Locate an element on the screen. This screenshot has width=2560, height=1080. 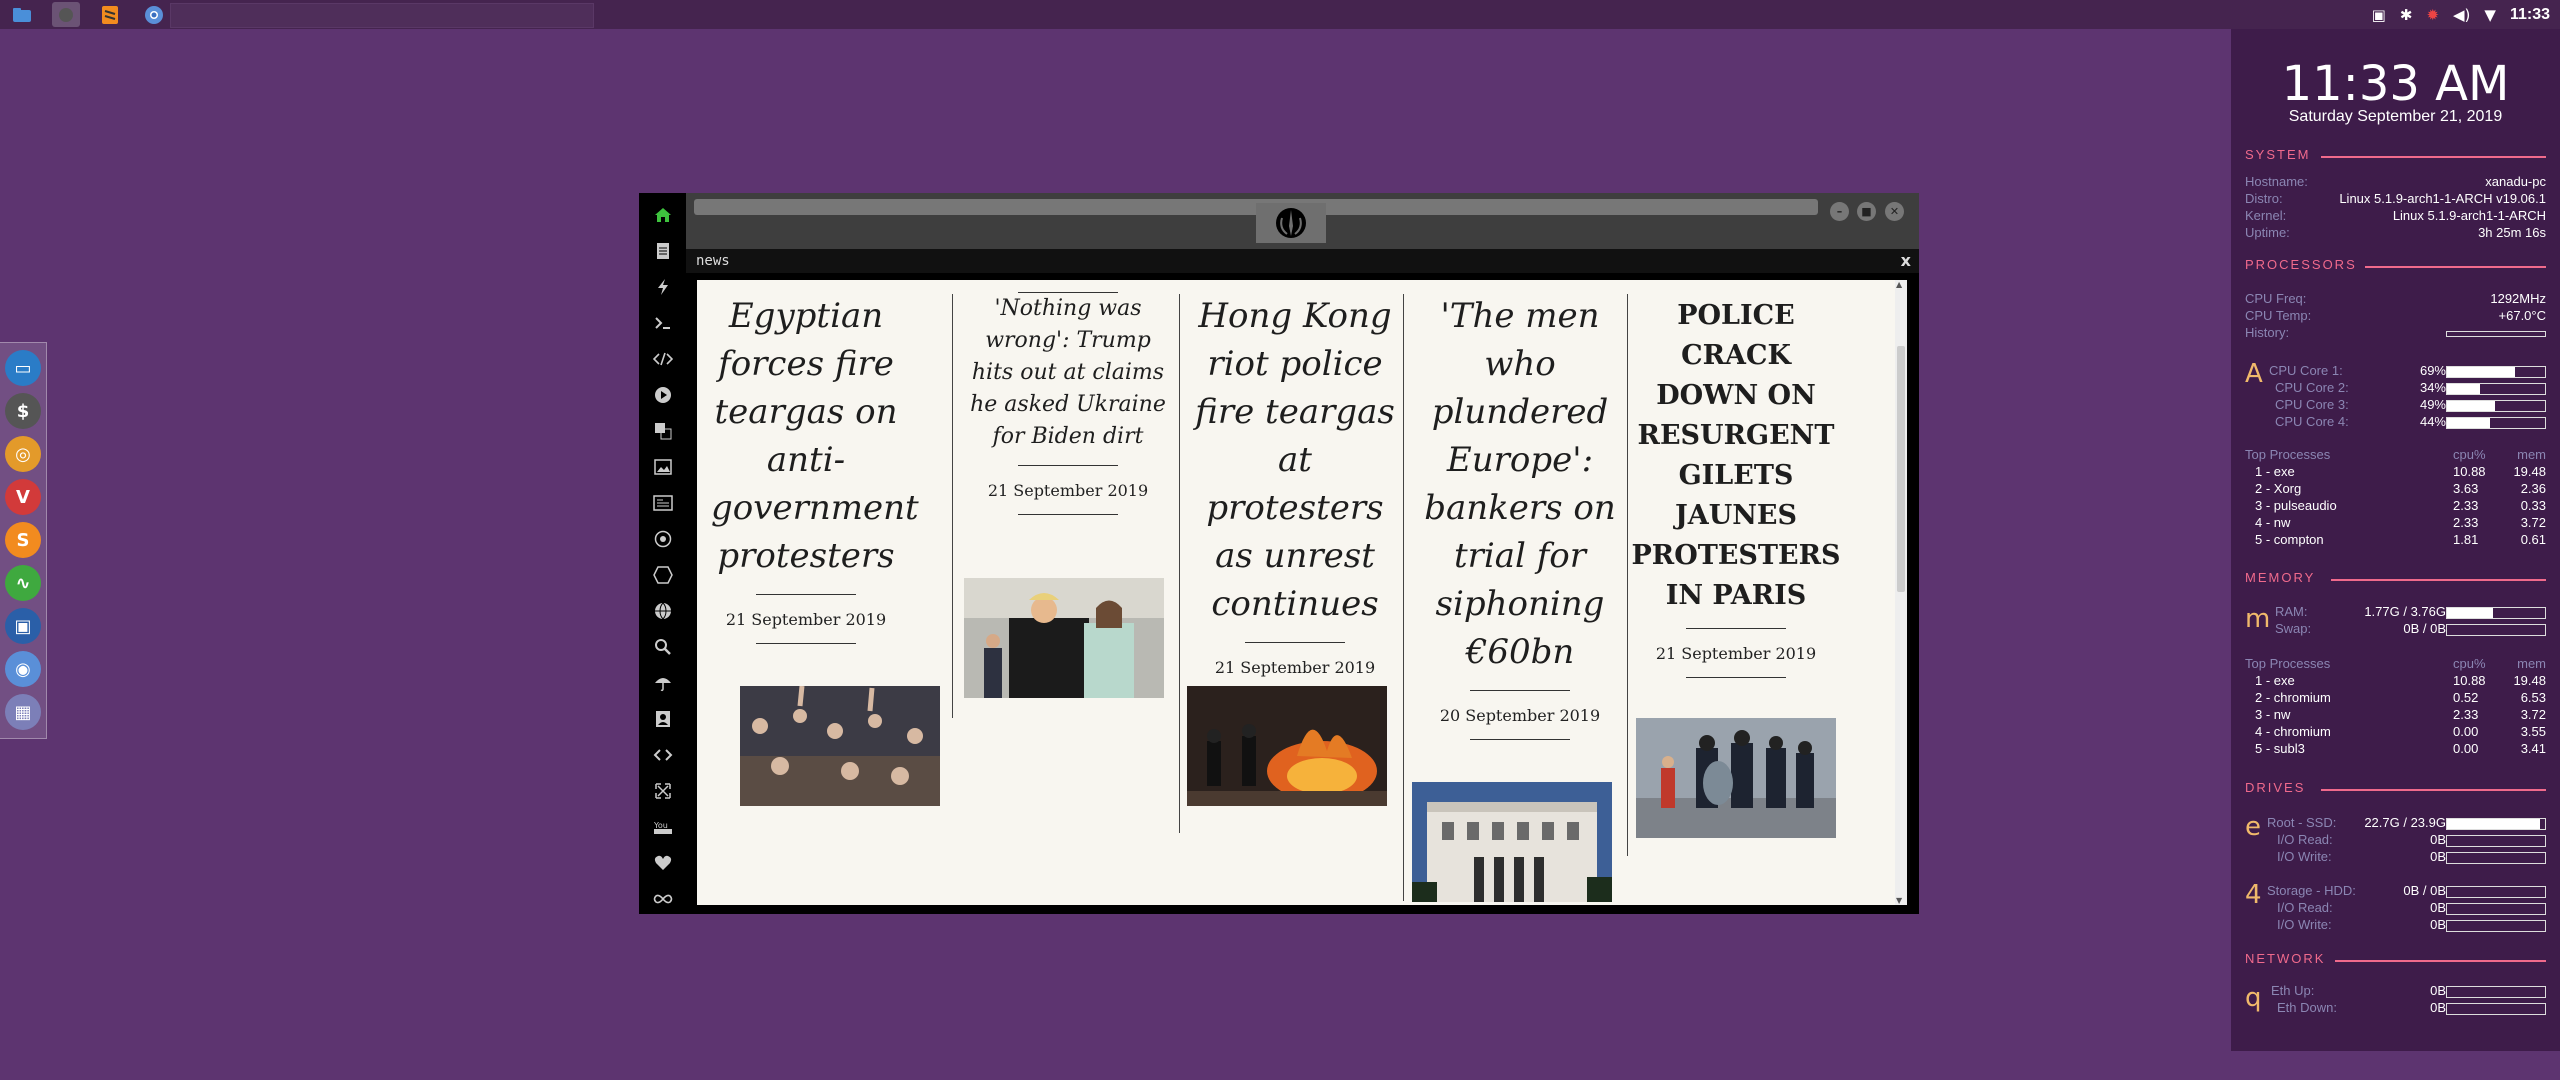
process-name: 4 - nw is located at coordinates (2273, 522).